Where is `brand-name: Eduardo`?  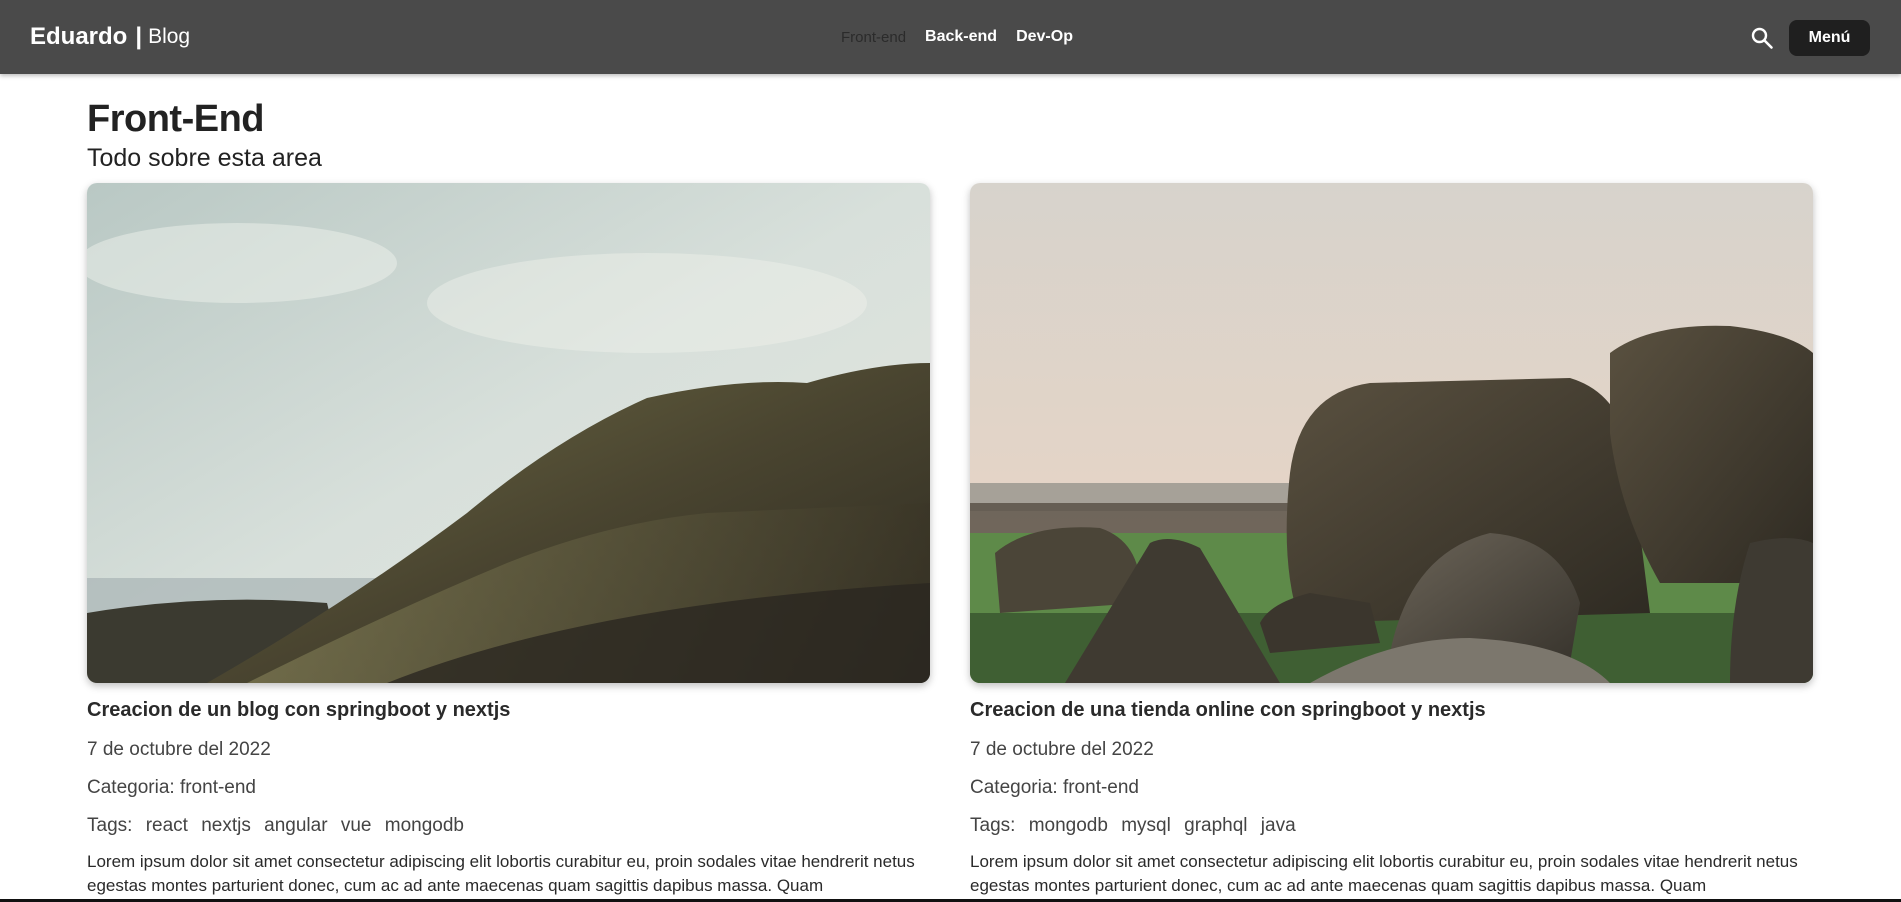
brand-name: Eduardo is located at coordinates (79, 36).